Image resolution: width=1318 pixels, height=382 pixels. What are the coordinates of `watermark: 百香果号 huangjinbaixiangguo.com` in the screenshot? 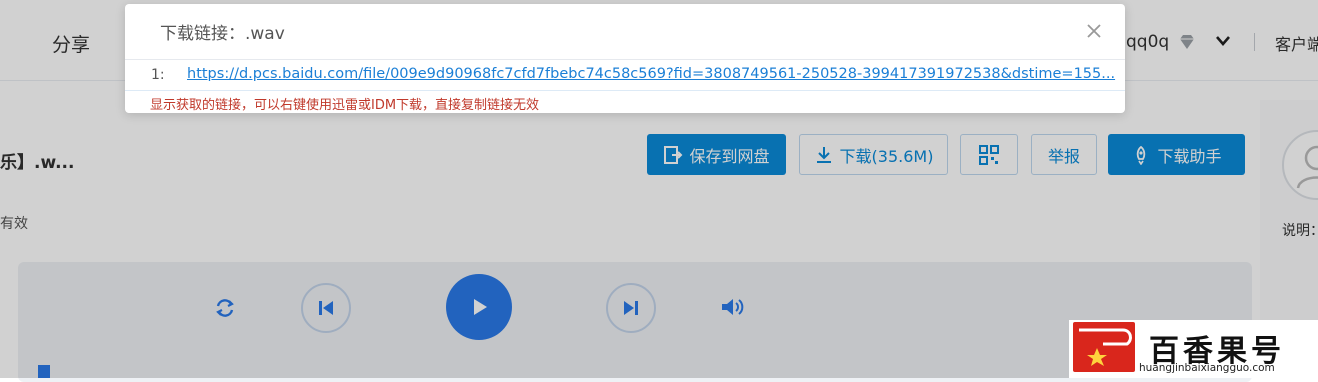 It's located at (1193, 349).